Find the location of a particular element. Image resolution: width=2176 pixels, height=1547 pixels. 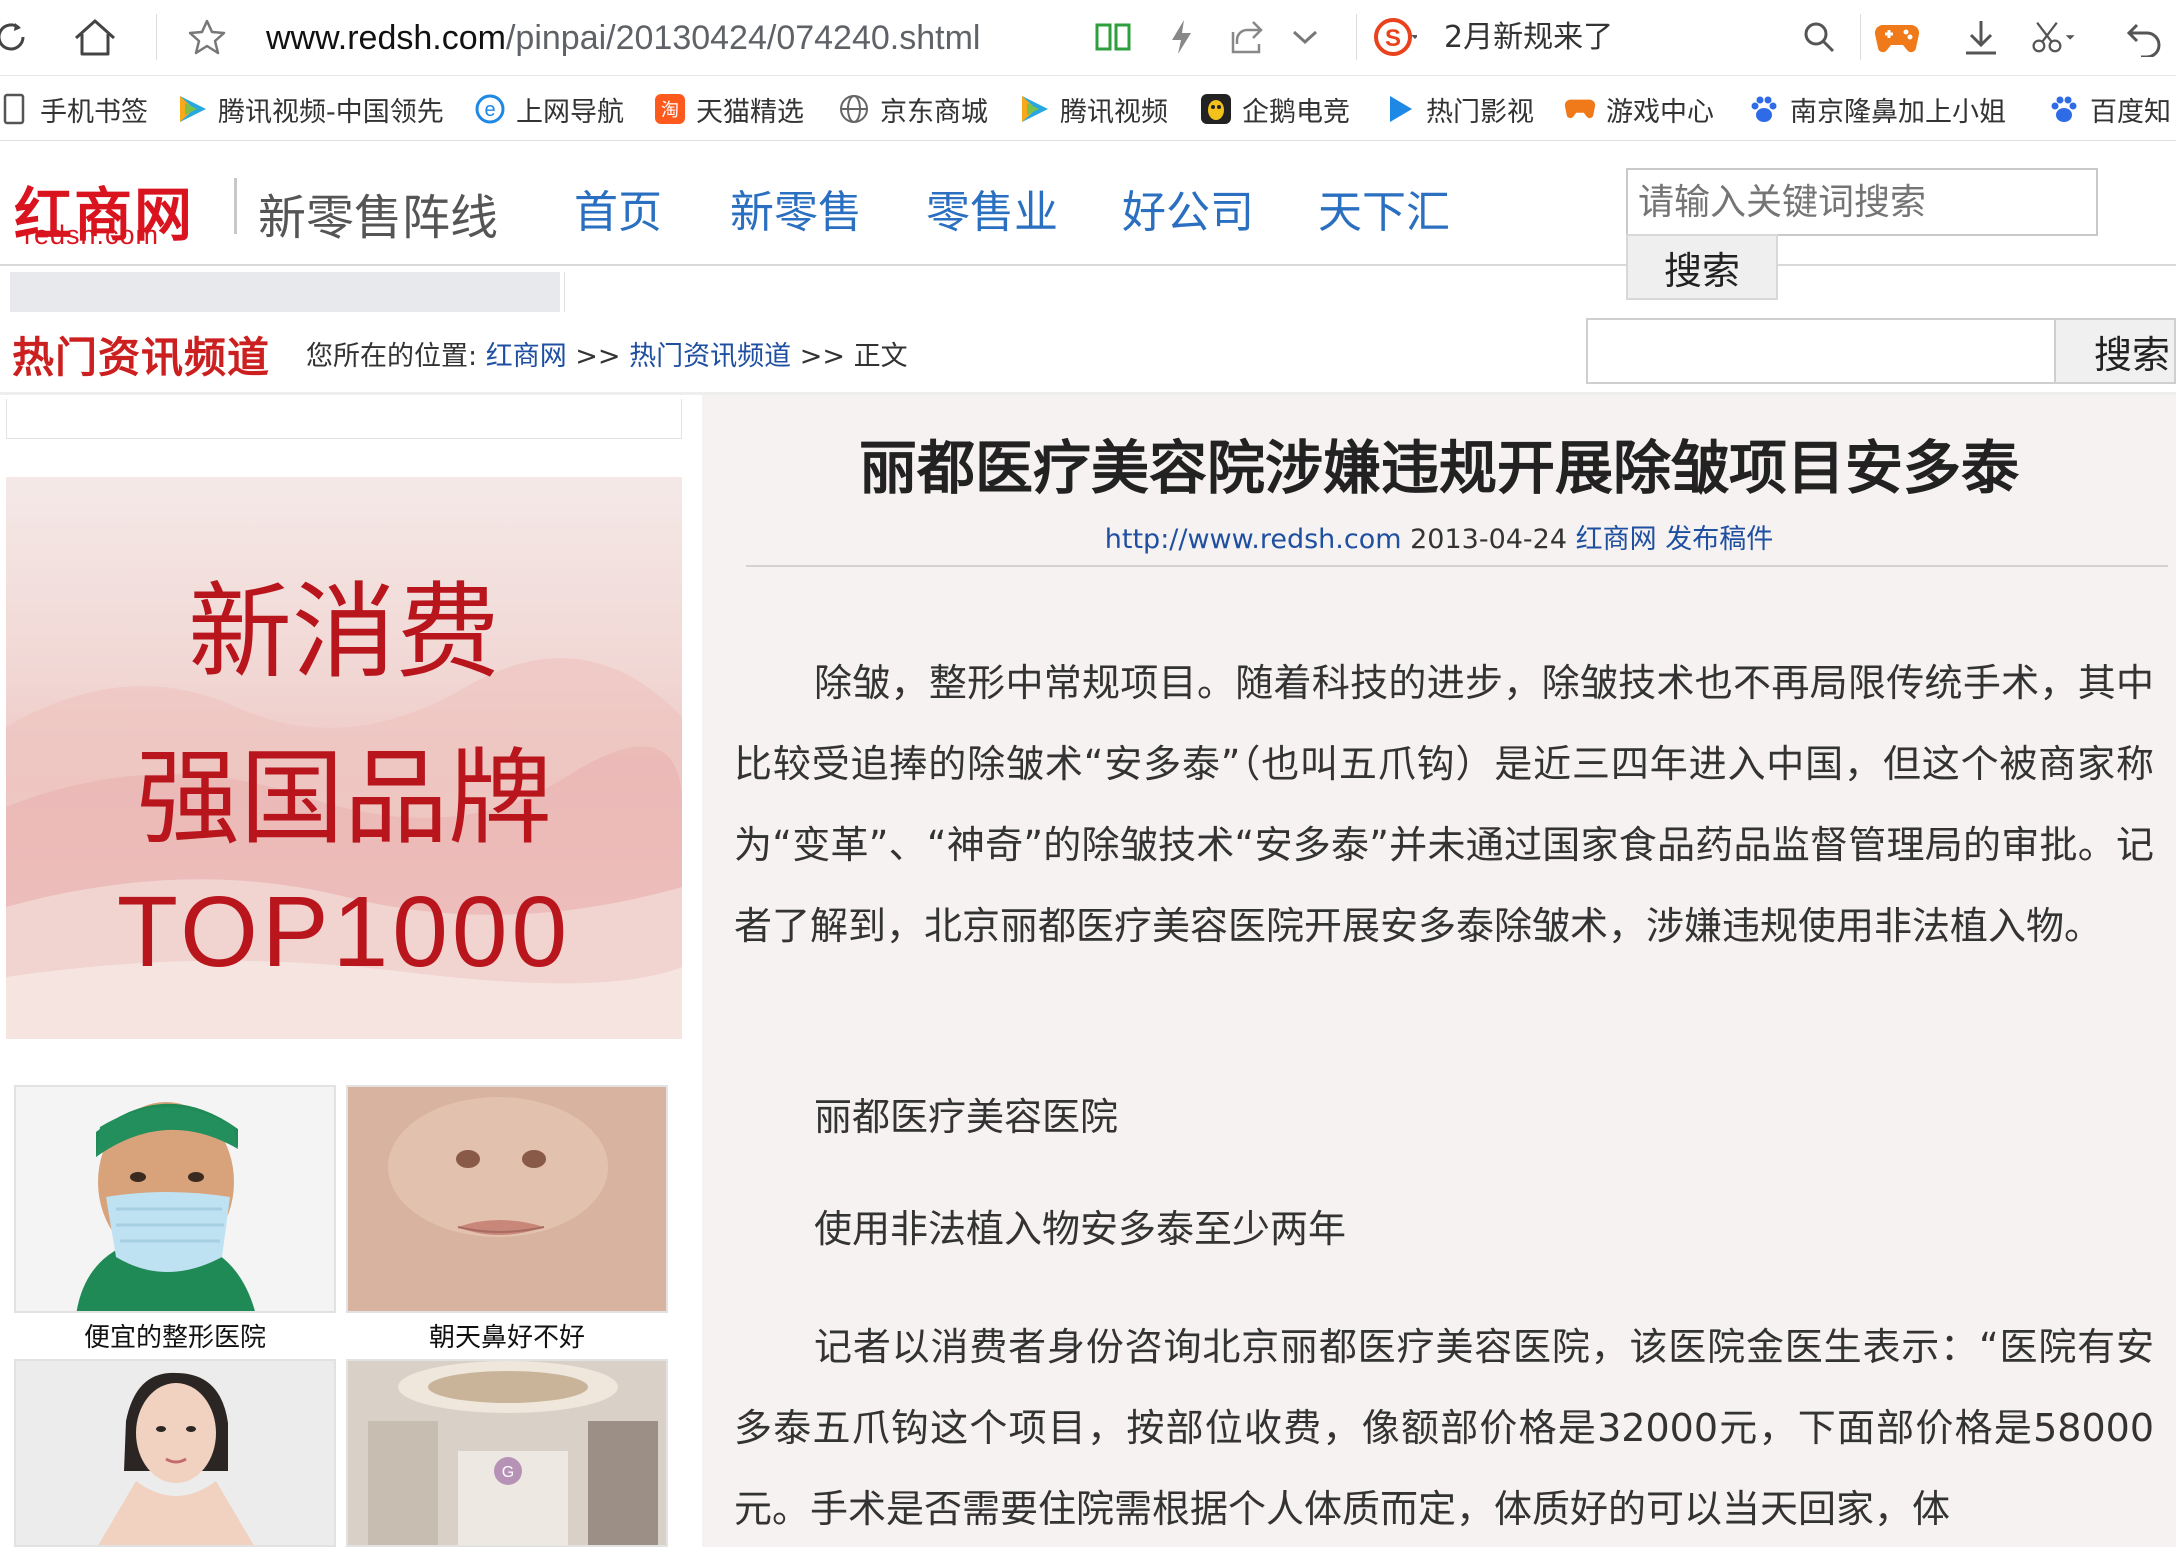

refresh-icon is located at coordinates (18, 37).